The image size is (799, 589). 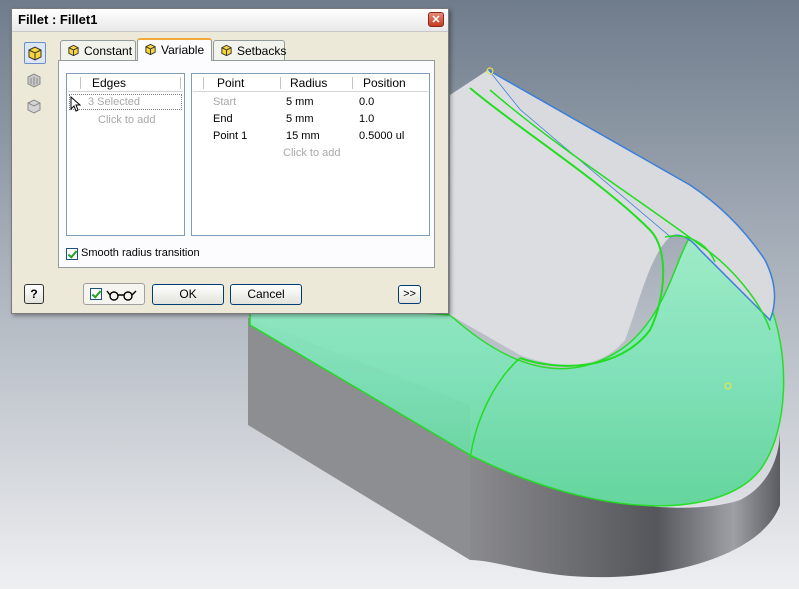 I want to click on points-list-header: Point Radius Position, so click(x=310, y=83).